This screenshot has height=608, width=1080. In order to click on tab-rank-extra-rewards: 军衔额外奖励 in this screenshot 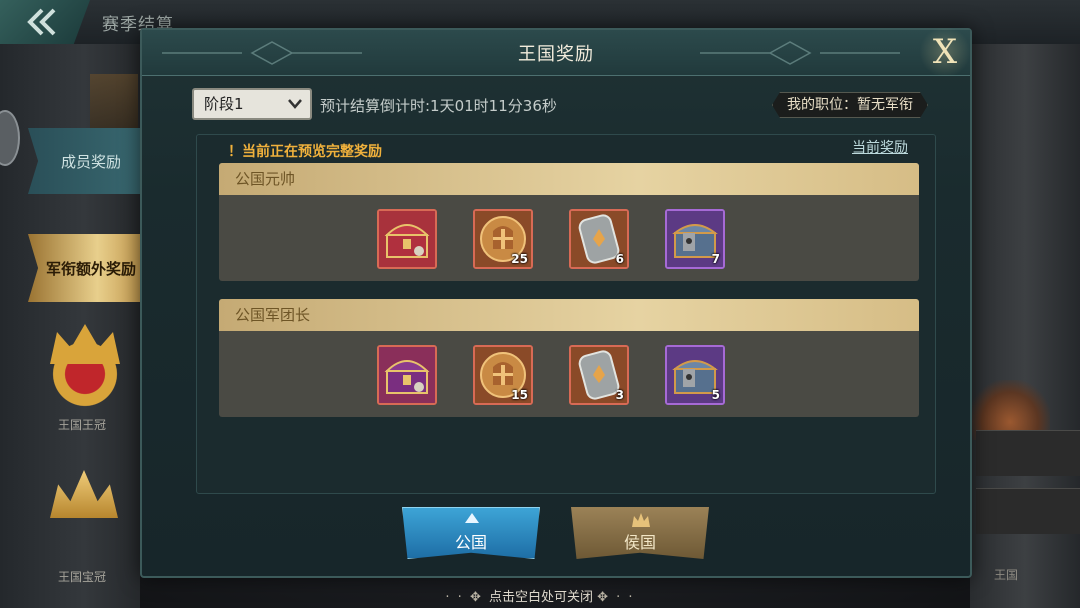, I will do `click(91, 268)`.